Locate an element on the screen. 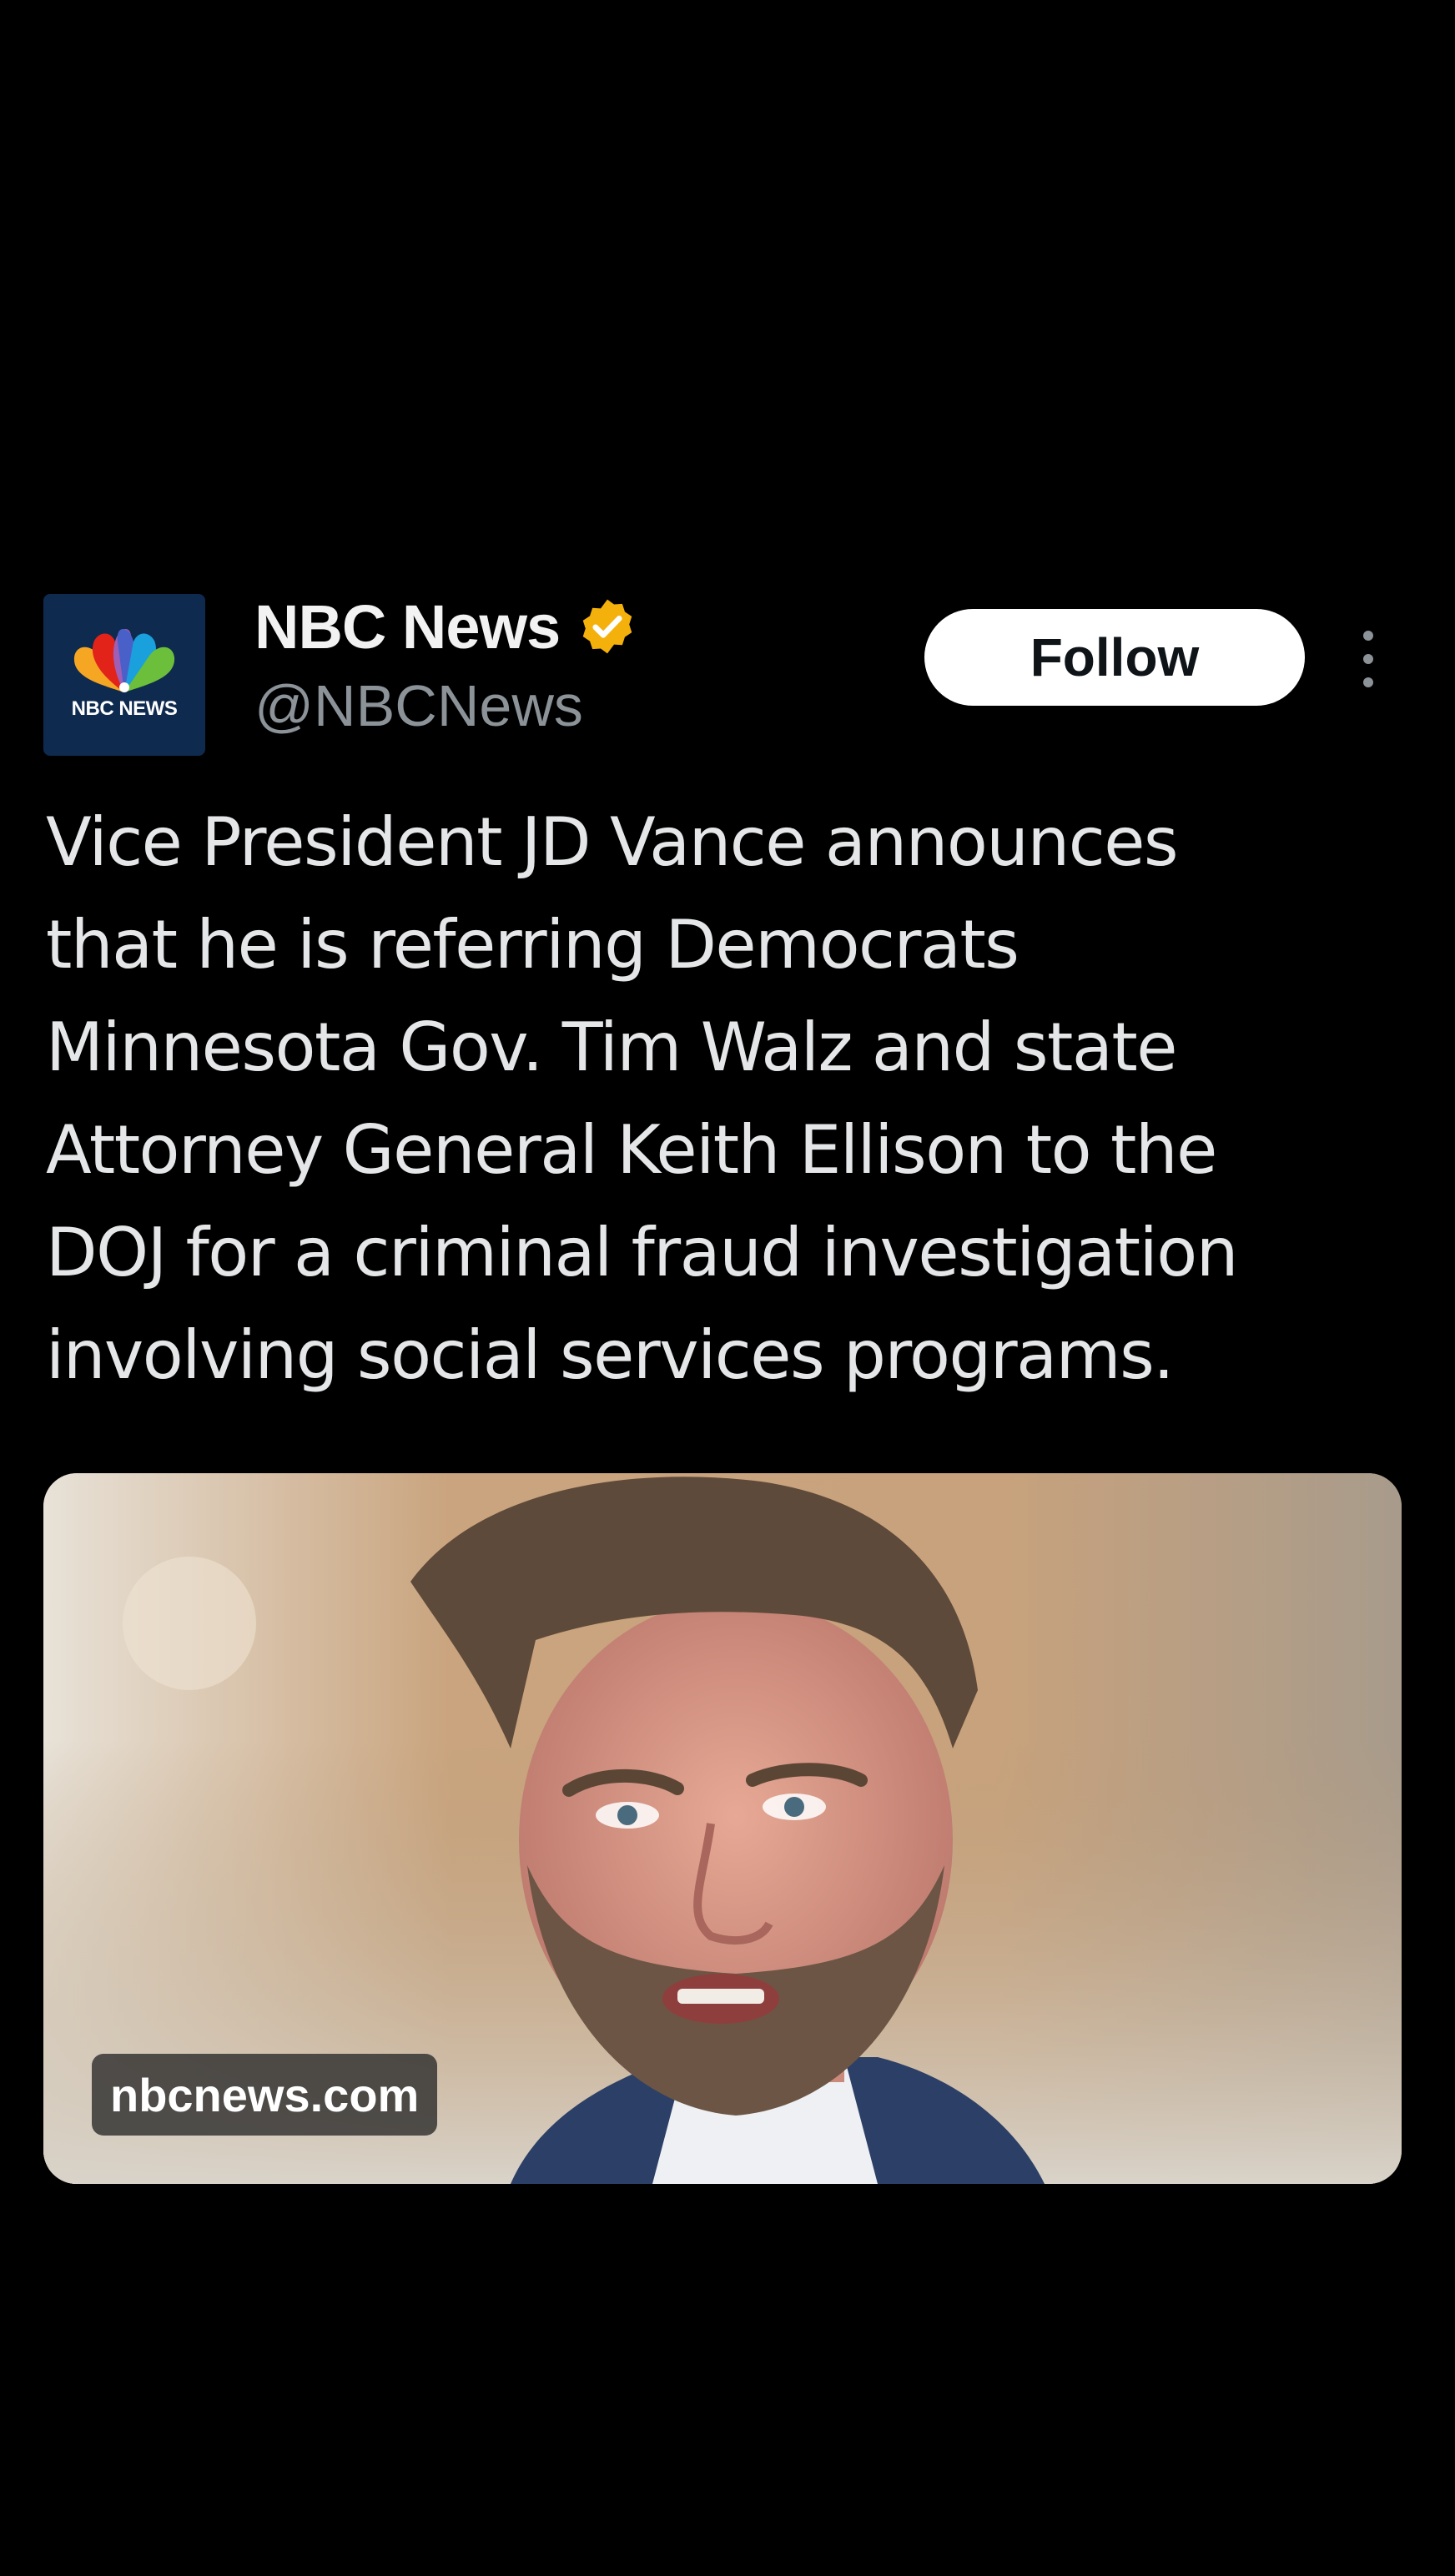 This screenshot has height=2576, width=1455. link-domain-badge: nbcnews.com is located at coordinates (265, 2095).